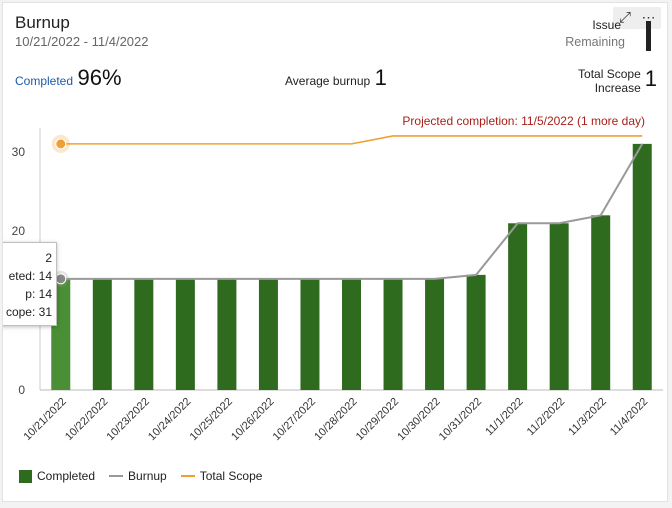 The image size is (672, 508). Describe the element at coordinates (294, 419) in the screenshot. I see `x-tick-label: 10/27/2022` at that location.